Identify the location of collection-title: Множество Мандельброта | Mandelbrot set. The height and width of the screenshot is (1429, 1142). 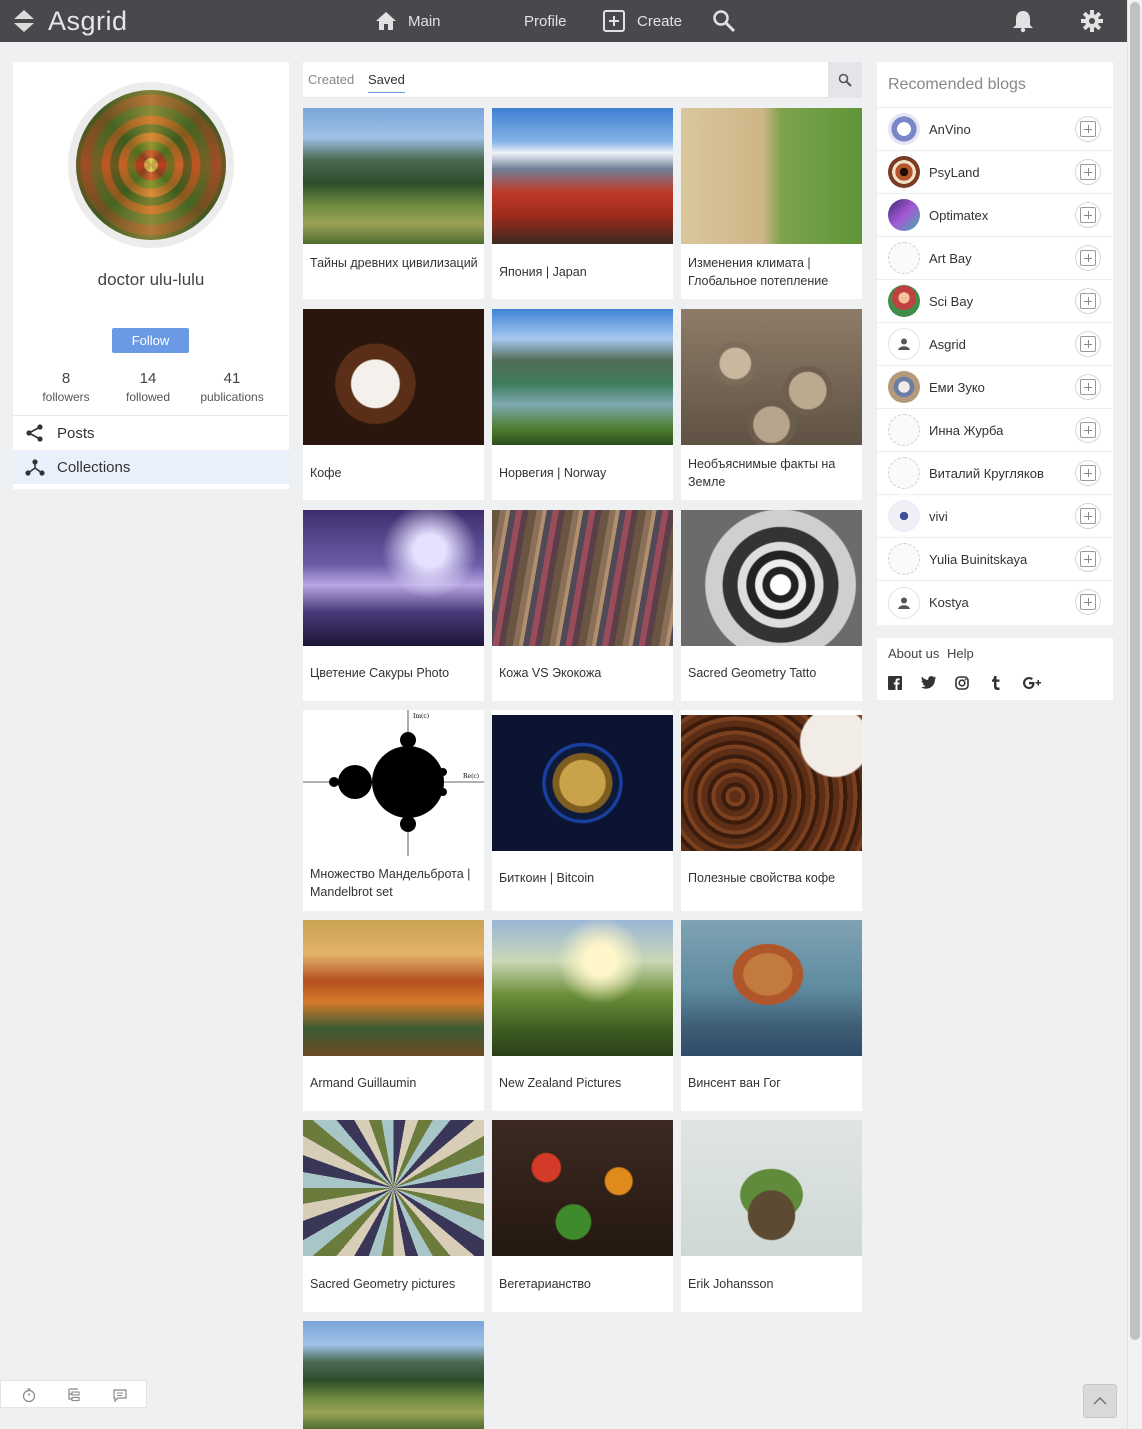
(394, 883).